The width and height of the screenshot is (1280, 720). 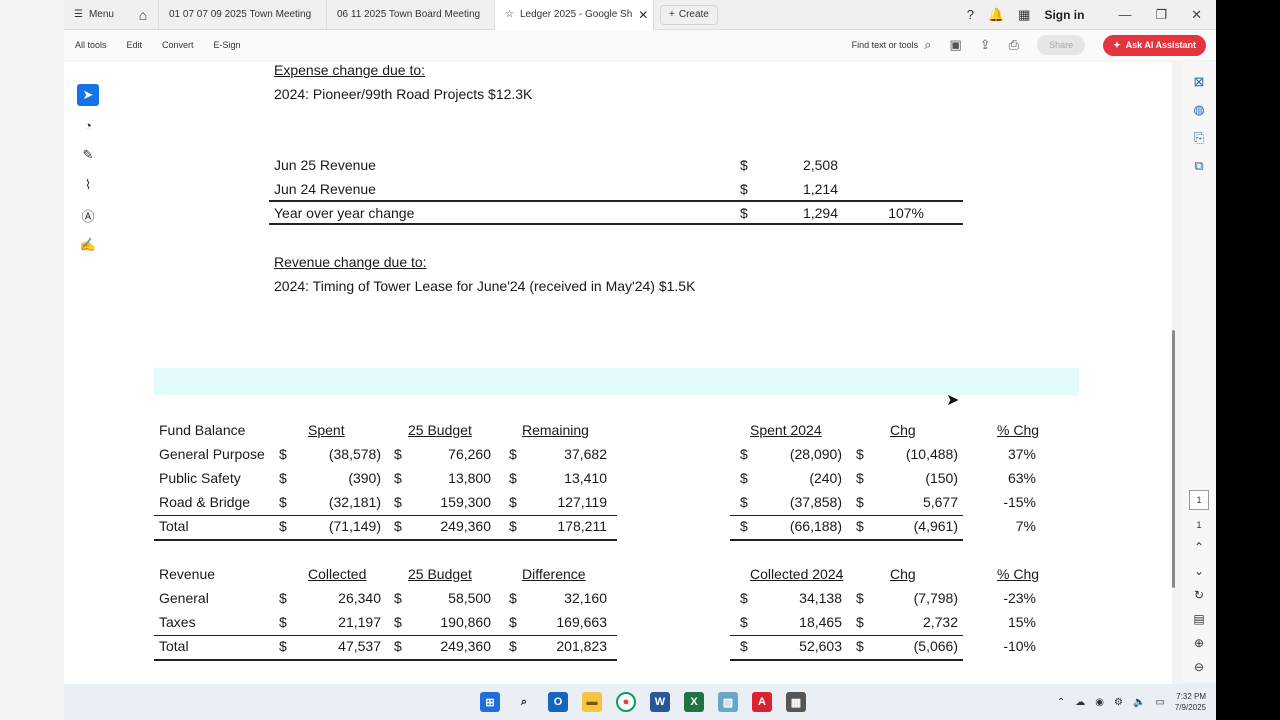 What do you see at coordinates (1198, 619) in the screenshot?
I see `page-view-icon: ▤` at bounding box center [1198, 619].